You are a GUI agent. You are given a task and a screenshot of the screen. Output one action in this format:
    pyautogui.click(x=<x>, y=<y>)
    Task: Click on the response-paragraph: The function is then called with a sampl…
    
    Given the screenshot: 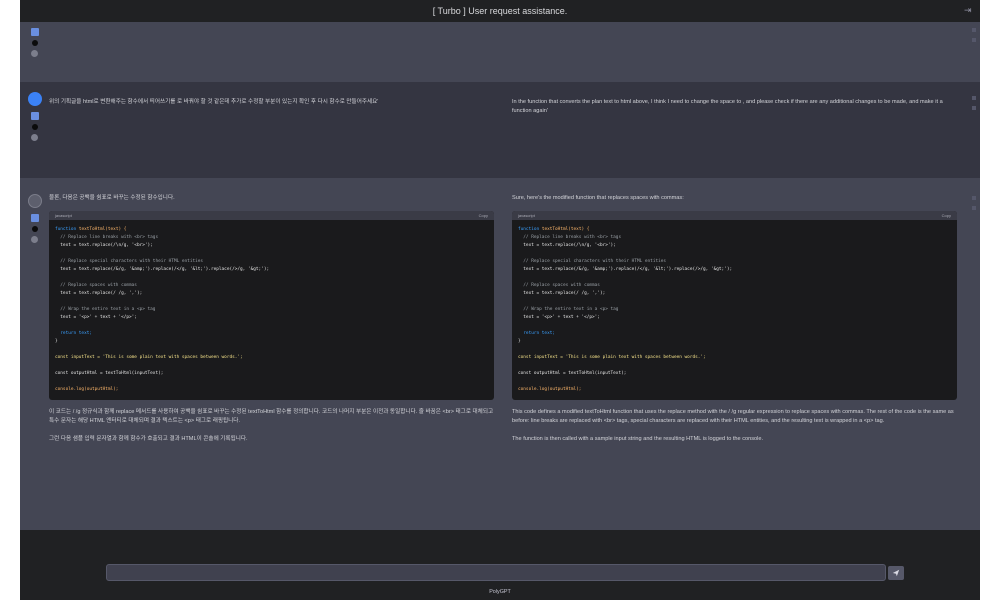 What is the action you would take?
    pyautogui.click(x=638, y=439)
    